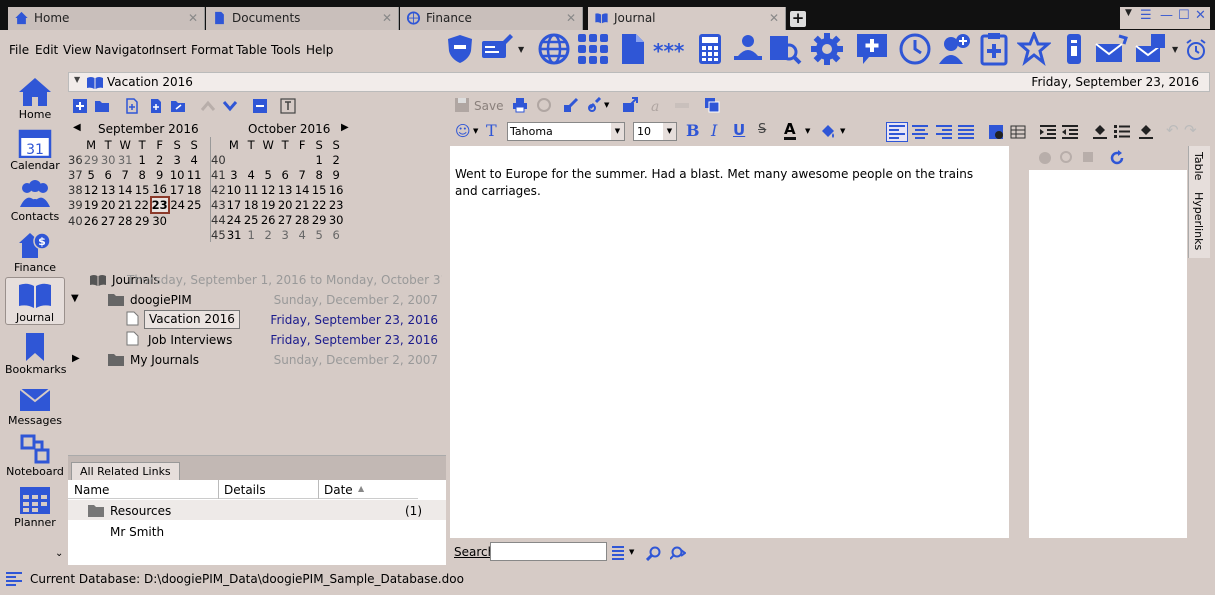 The height and width of the screenshot is (595, 1215). Describe the element at coordinates (159, 205) in the screenshot. I see `calendar-day-today: 23` at that location.